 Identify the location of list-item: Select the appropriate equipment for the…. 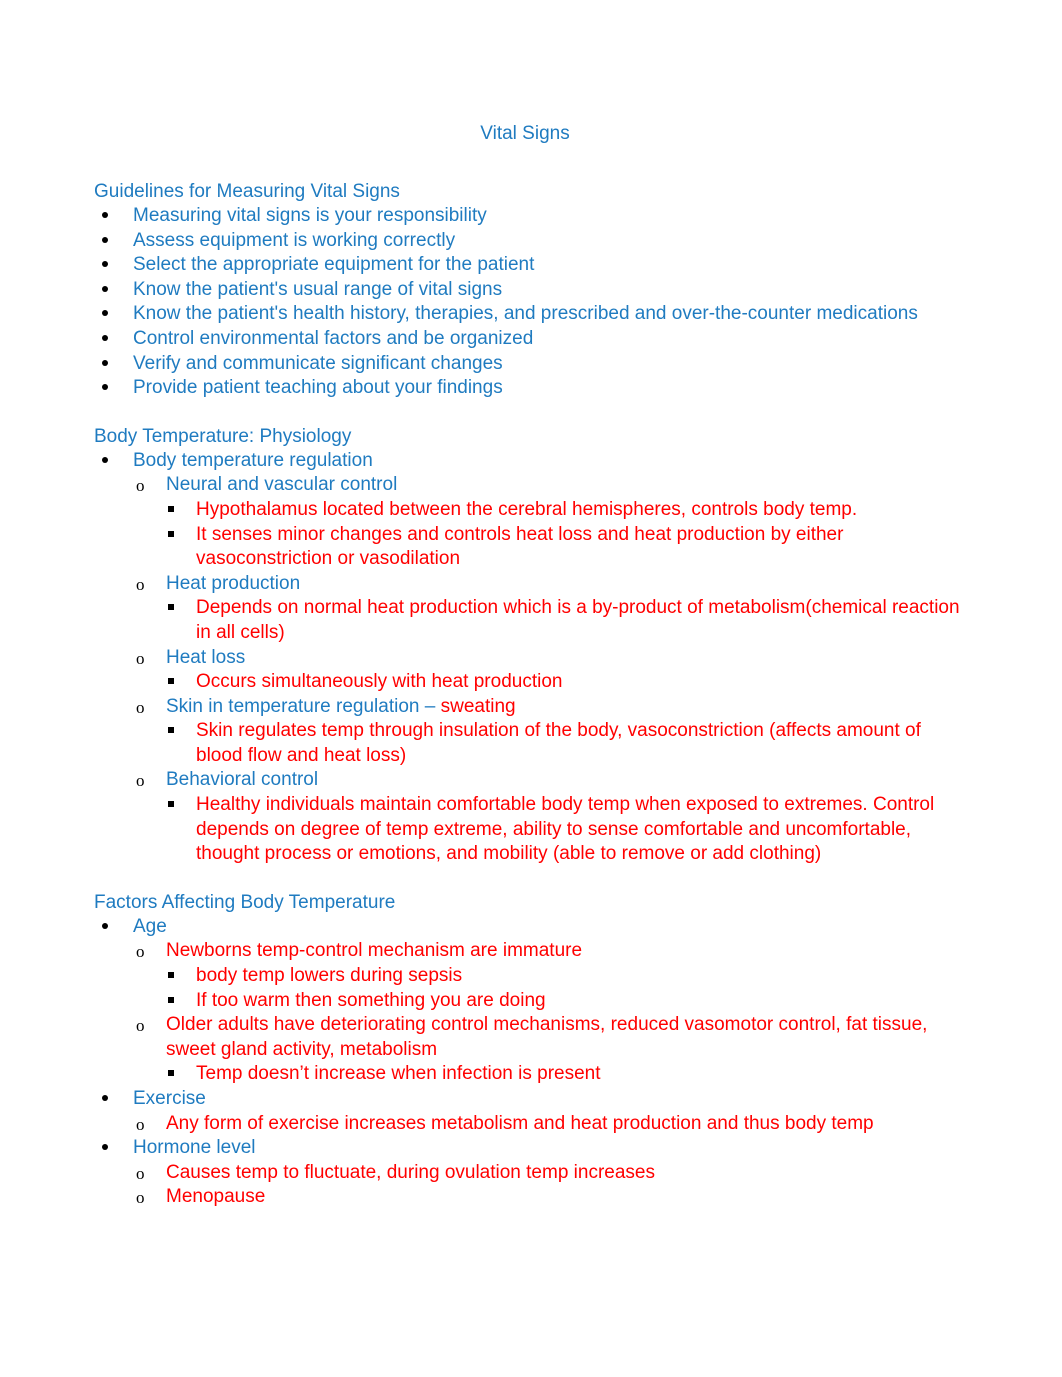
(531, 265).